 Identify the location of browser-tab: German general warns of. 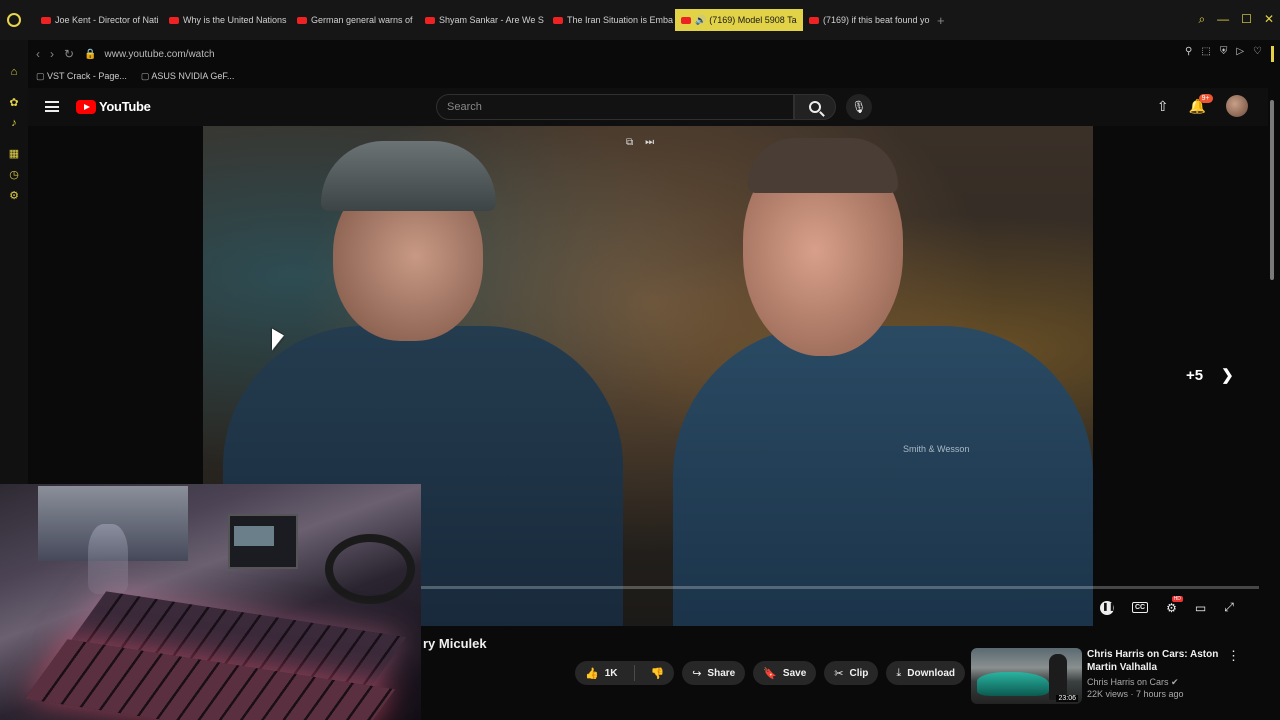
(355, 20).